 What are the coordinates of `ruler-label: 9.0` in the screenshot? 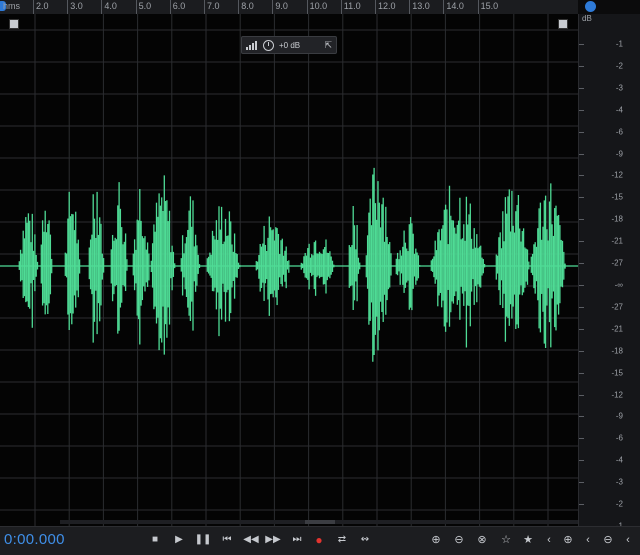 It's located at (280, 7).